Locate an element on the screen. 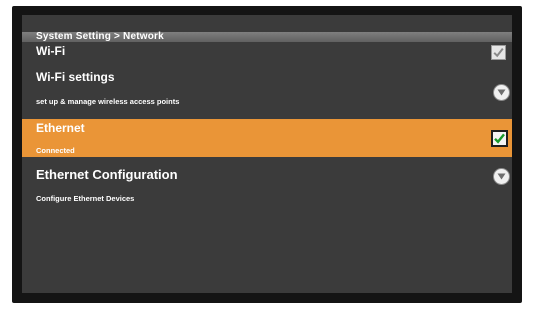  wifi-settings-expand-button is located at coordinates (501, 92).